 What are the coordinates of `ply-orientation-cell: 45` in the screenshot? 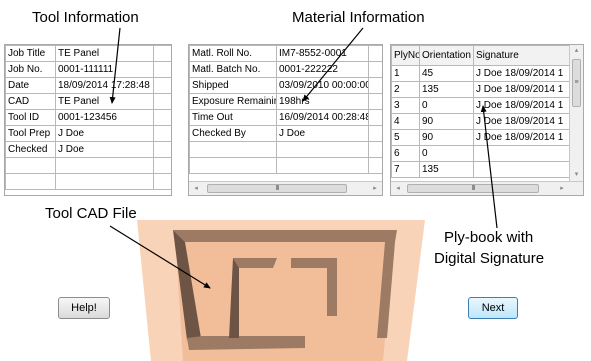 It's located at (446, 73).